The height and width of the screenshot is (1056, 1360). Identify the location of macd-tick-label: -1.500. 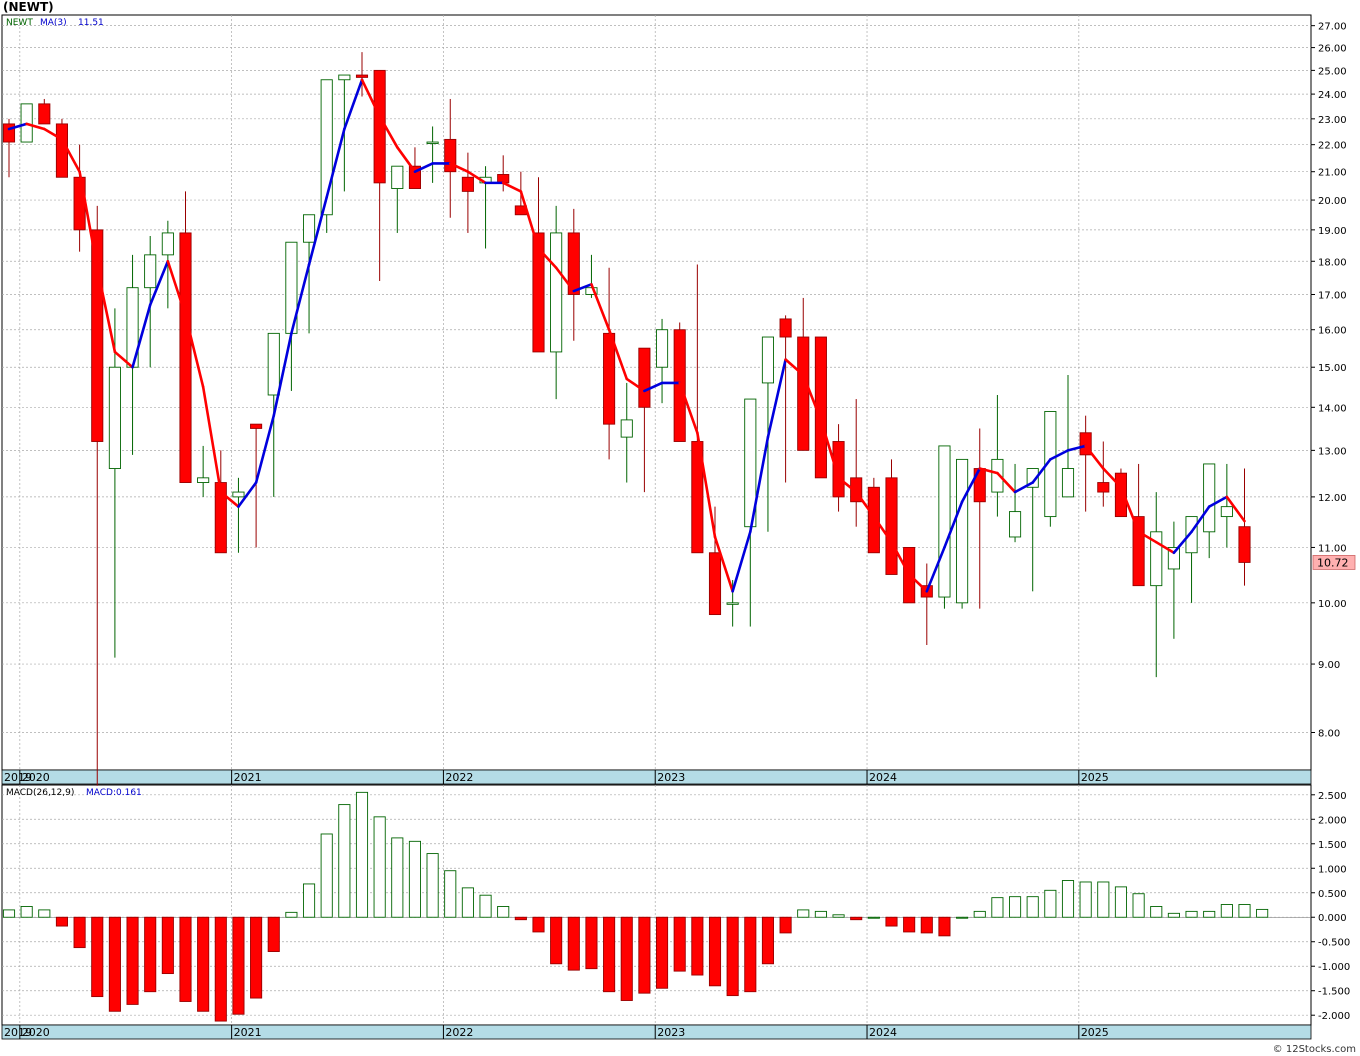
(1334, 992).